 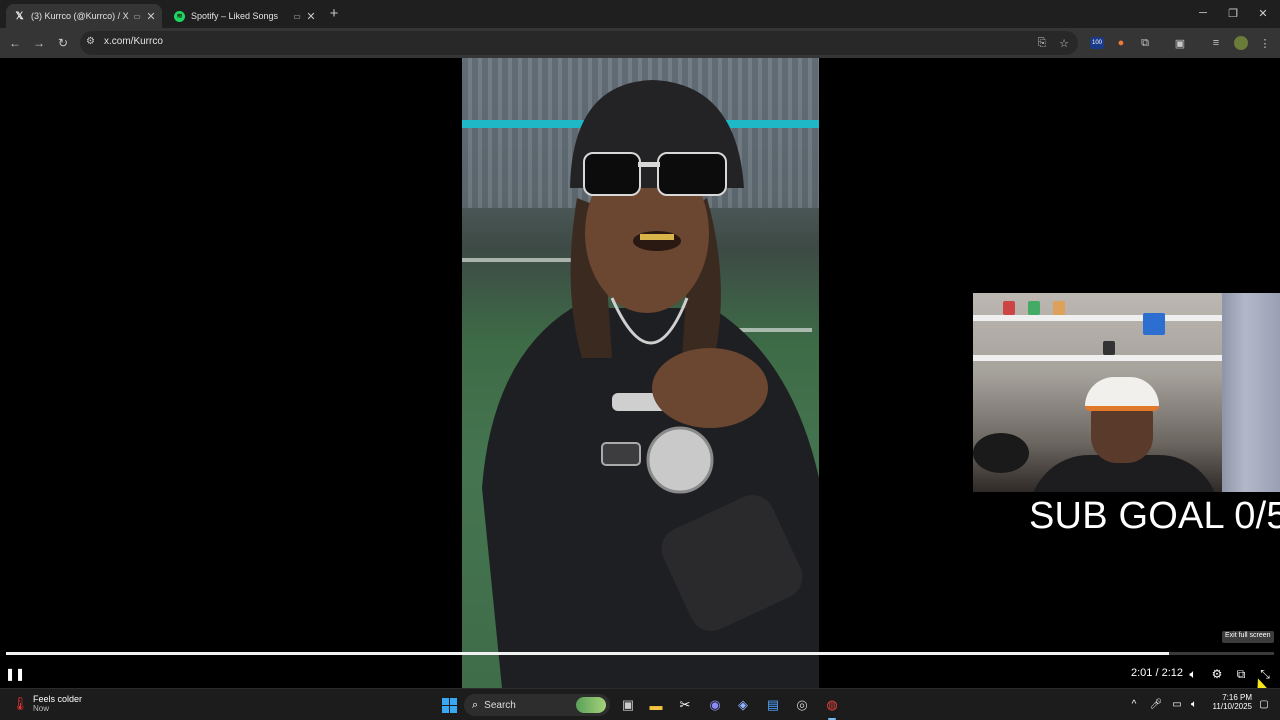 What do you see at coordinates (715, 705) in the screenshot?
I see `discord-icon: ◉` at bounding box center [715, 705].